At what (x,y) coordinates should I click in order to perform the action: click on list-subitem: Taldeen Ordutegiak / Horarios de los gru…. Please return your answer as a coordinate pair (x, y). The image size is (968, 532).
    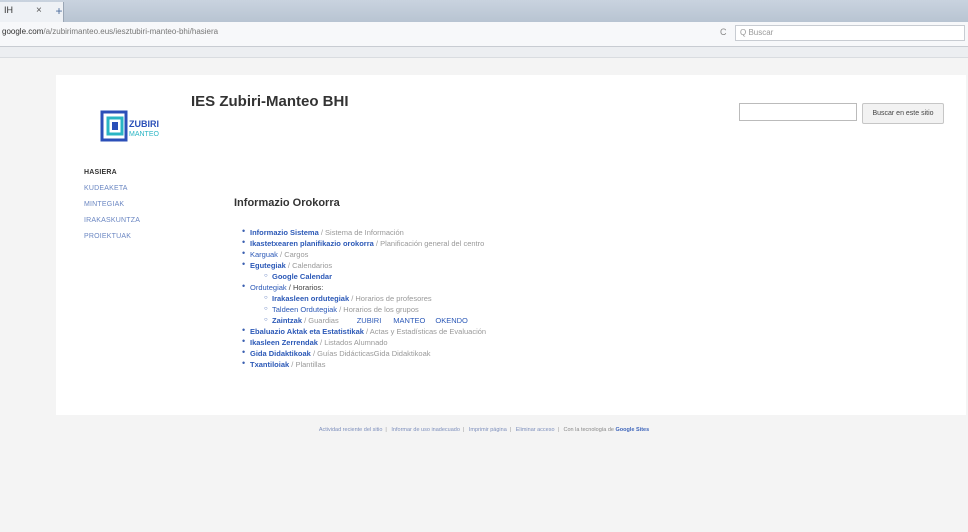
    Looking at the image, I should click on (522, 309).